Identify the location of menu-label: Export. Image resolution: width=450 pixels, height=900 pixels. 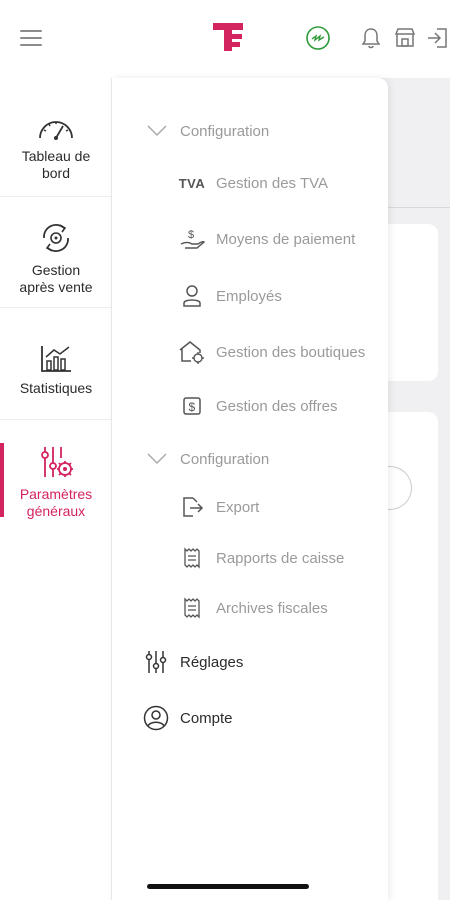
(238, 507).